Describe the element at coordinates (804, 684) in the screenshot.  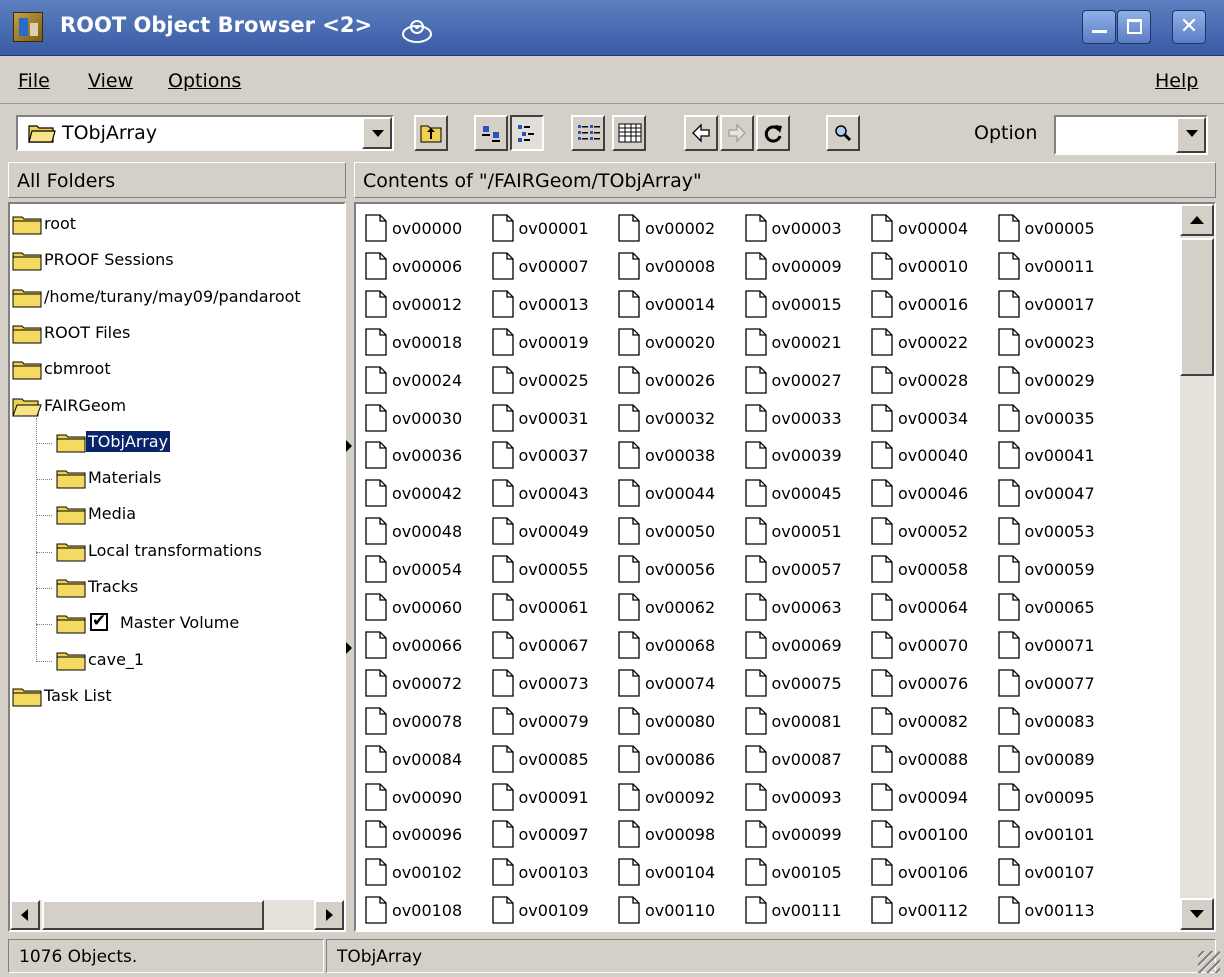
I see `object-item: ov00075` at that location.